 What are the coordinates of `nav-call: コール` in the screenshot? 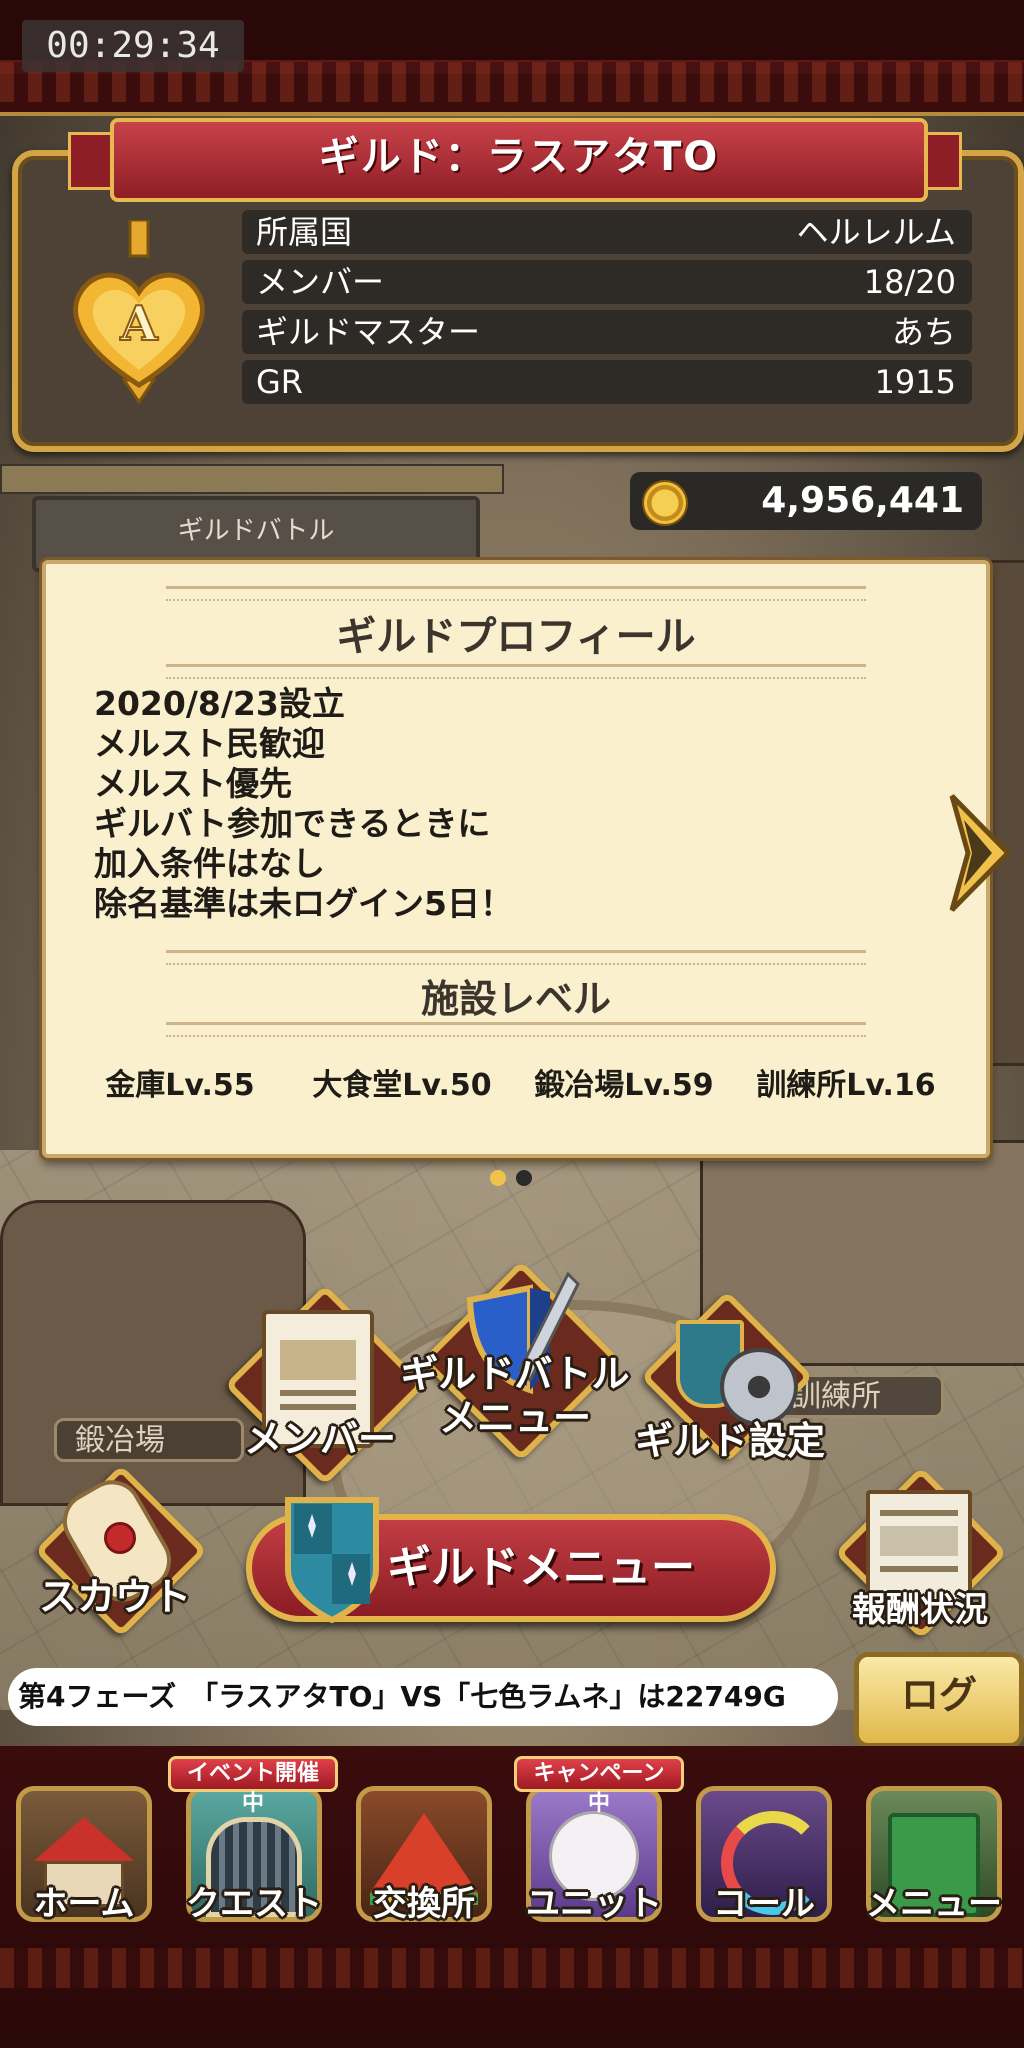 It's located at (764, 1851).